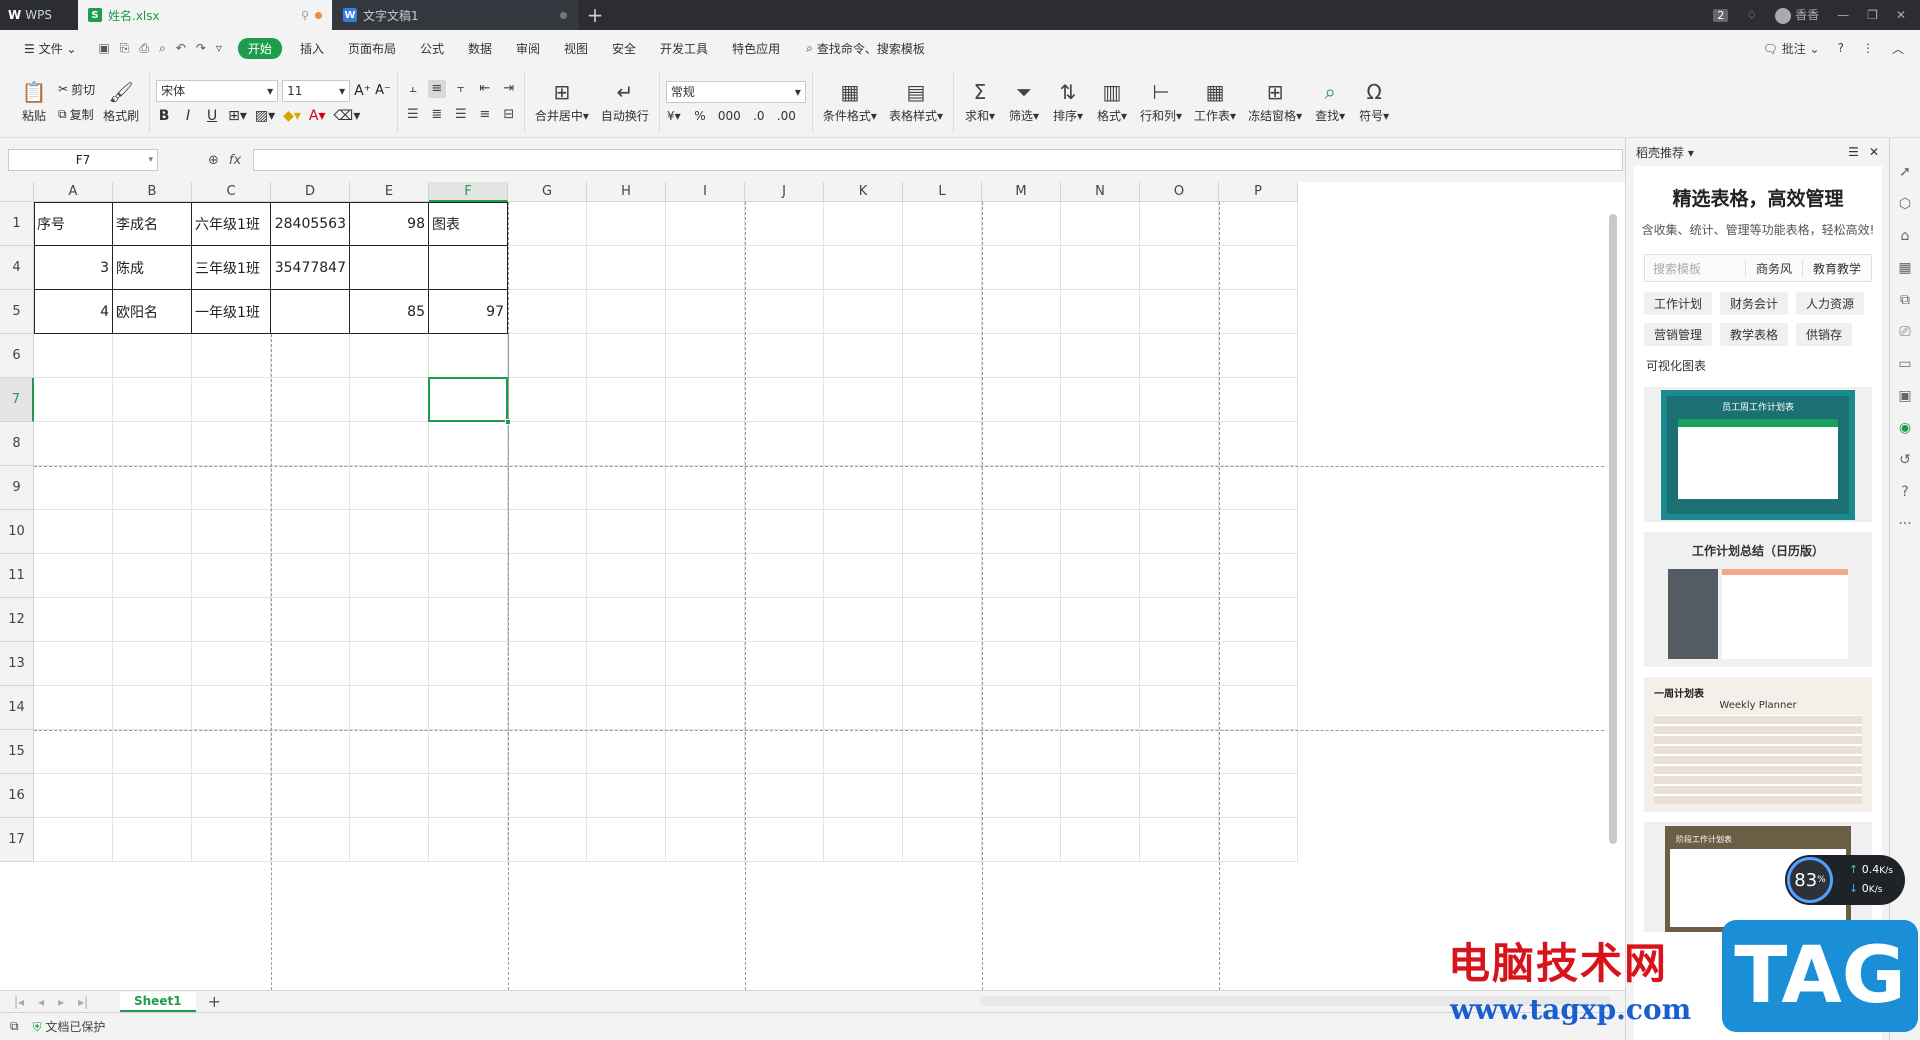  What do you see at coordinates (152, 192) in the screenshot?
I see `column-header: B` at bounding box center [152, 192].